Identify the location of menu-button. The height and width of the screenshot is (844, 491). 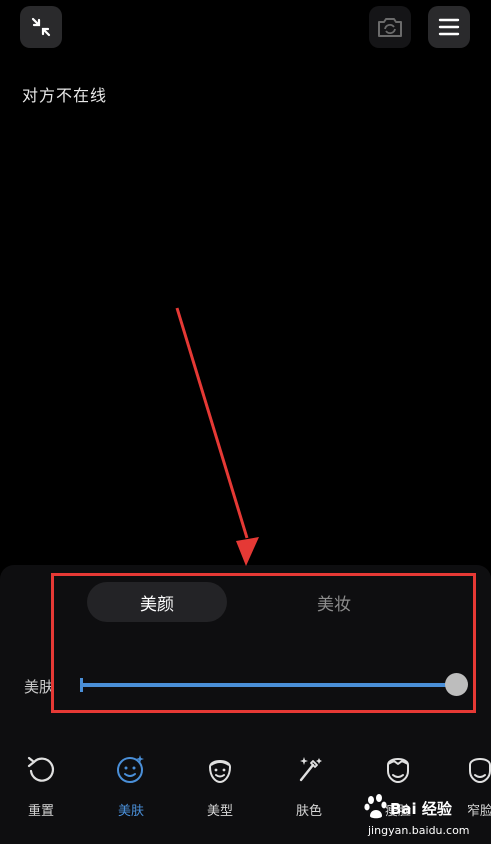
(449, 27).